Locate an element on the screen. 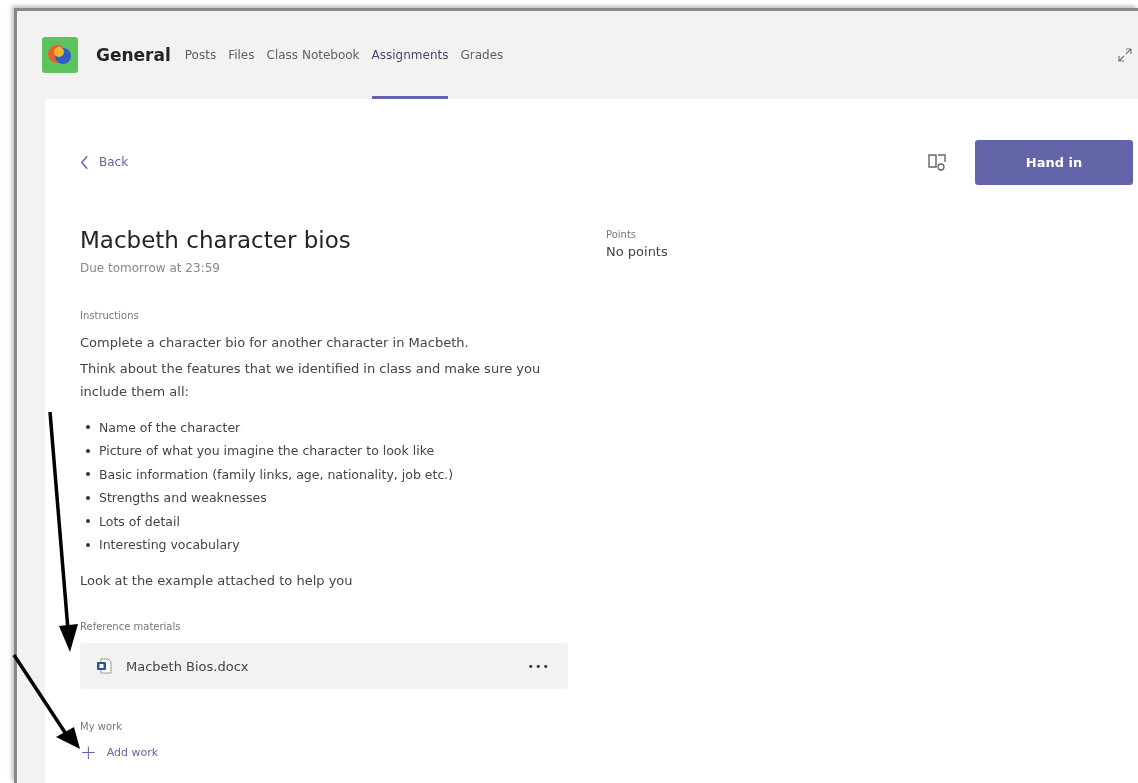 This screenshot has width=1138, height=783. channel-name: General is located at coordinates (133, 55).